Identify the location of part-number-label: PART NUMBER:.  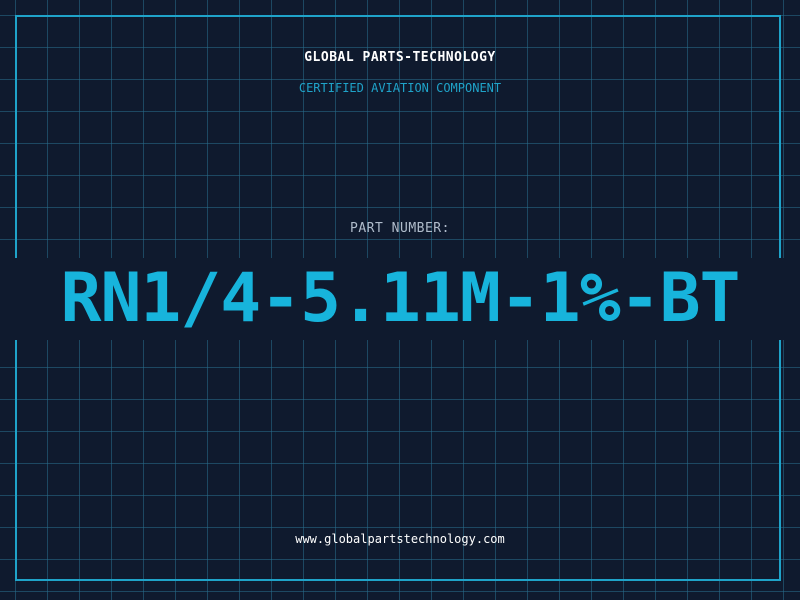
(400, 228).